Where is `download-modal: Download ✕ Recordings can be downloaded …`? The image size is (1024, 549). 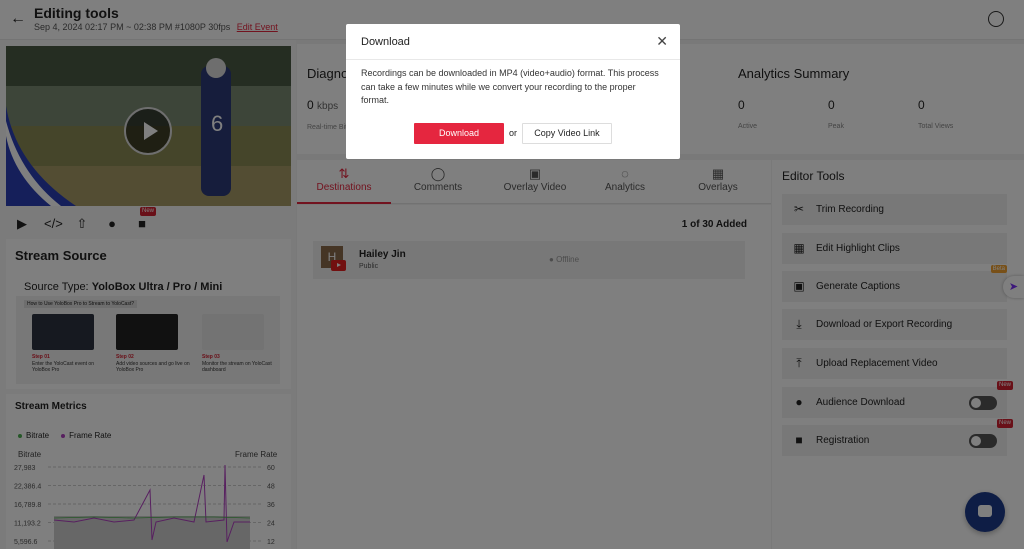 download-modal: Download ✕ Recordings can be downloaded … is located at coordinates (513, 91).